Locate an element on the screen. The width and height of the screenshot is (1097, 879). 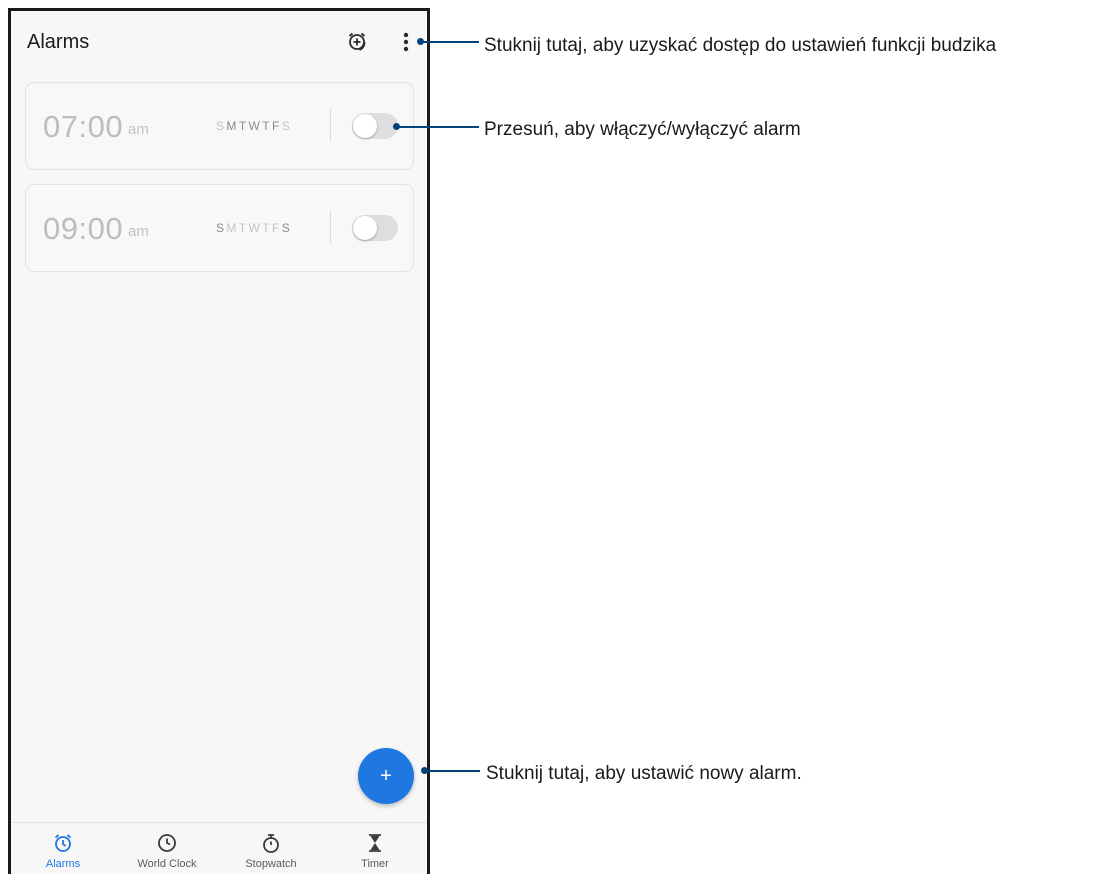
more-vert-icon is located at coordinates (406, 42).